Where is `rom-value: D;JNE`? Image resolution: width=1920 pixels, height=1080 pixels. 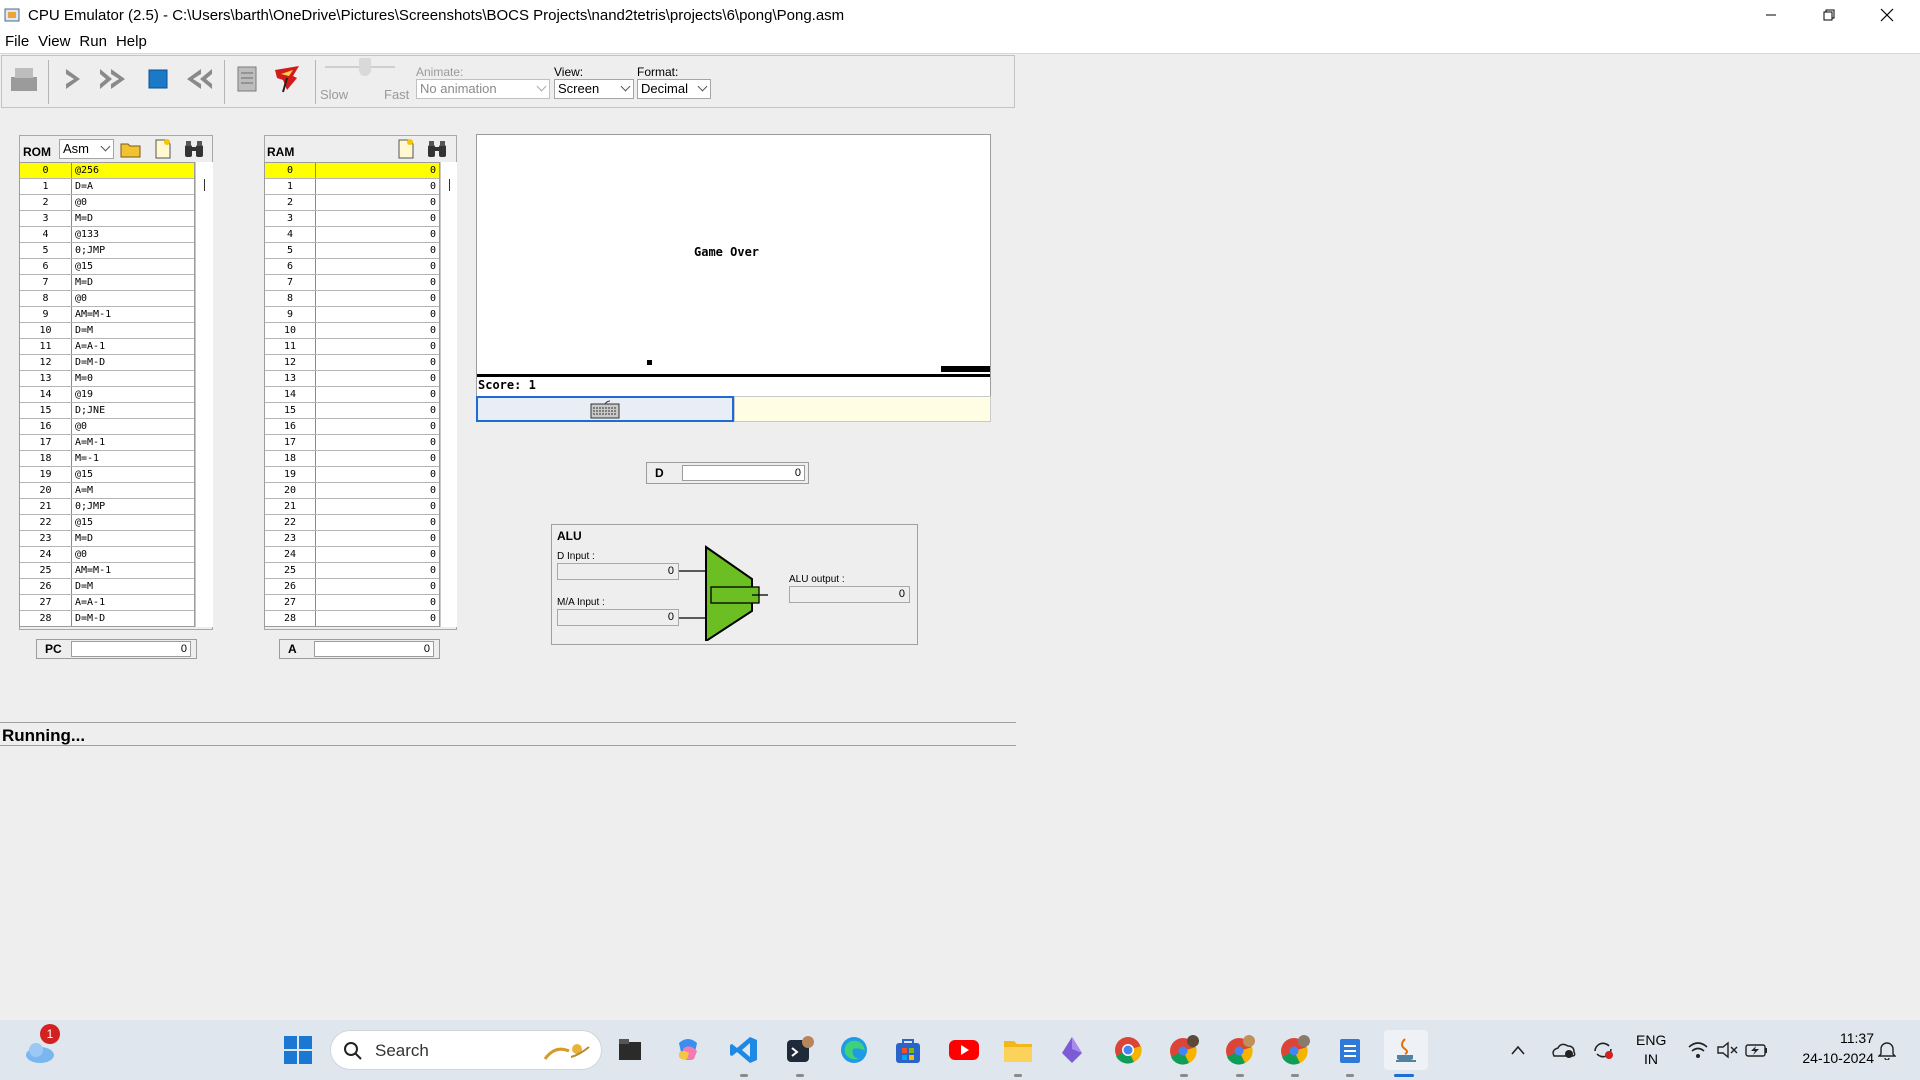
rom-value: D;JNE is located at coordinates (133, 410).